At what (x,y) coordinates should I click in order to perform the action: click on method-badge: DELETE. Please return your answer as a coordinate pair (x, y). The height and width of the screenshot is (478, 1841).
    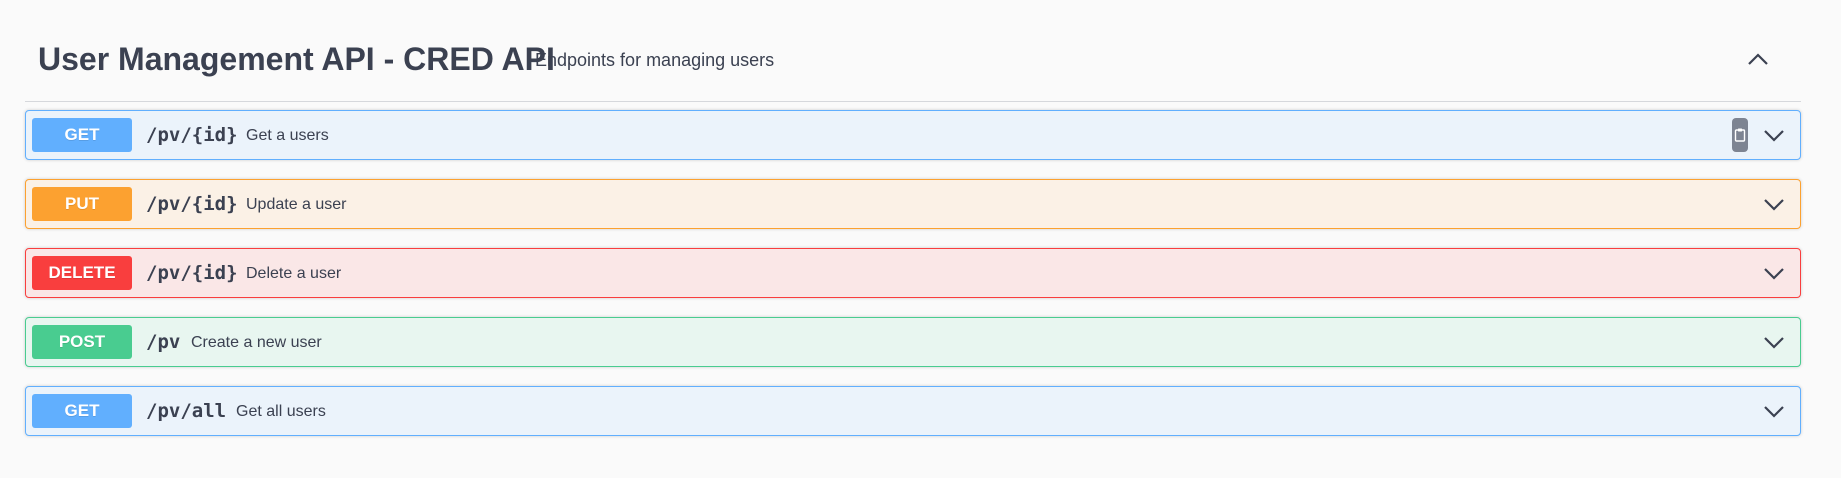
    Looking at the image, I should click on (82, 273).